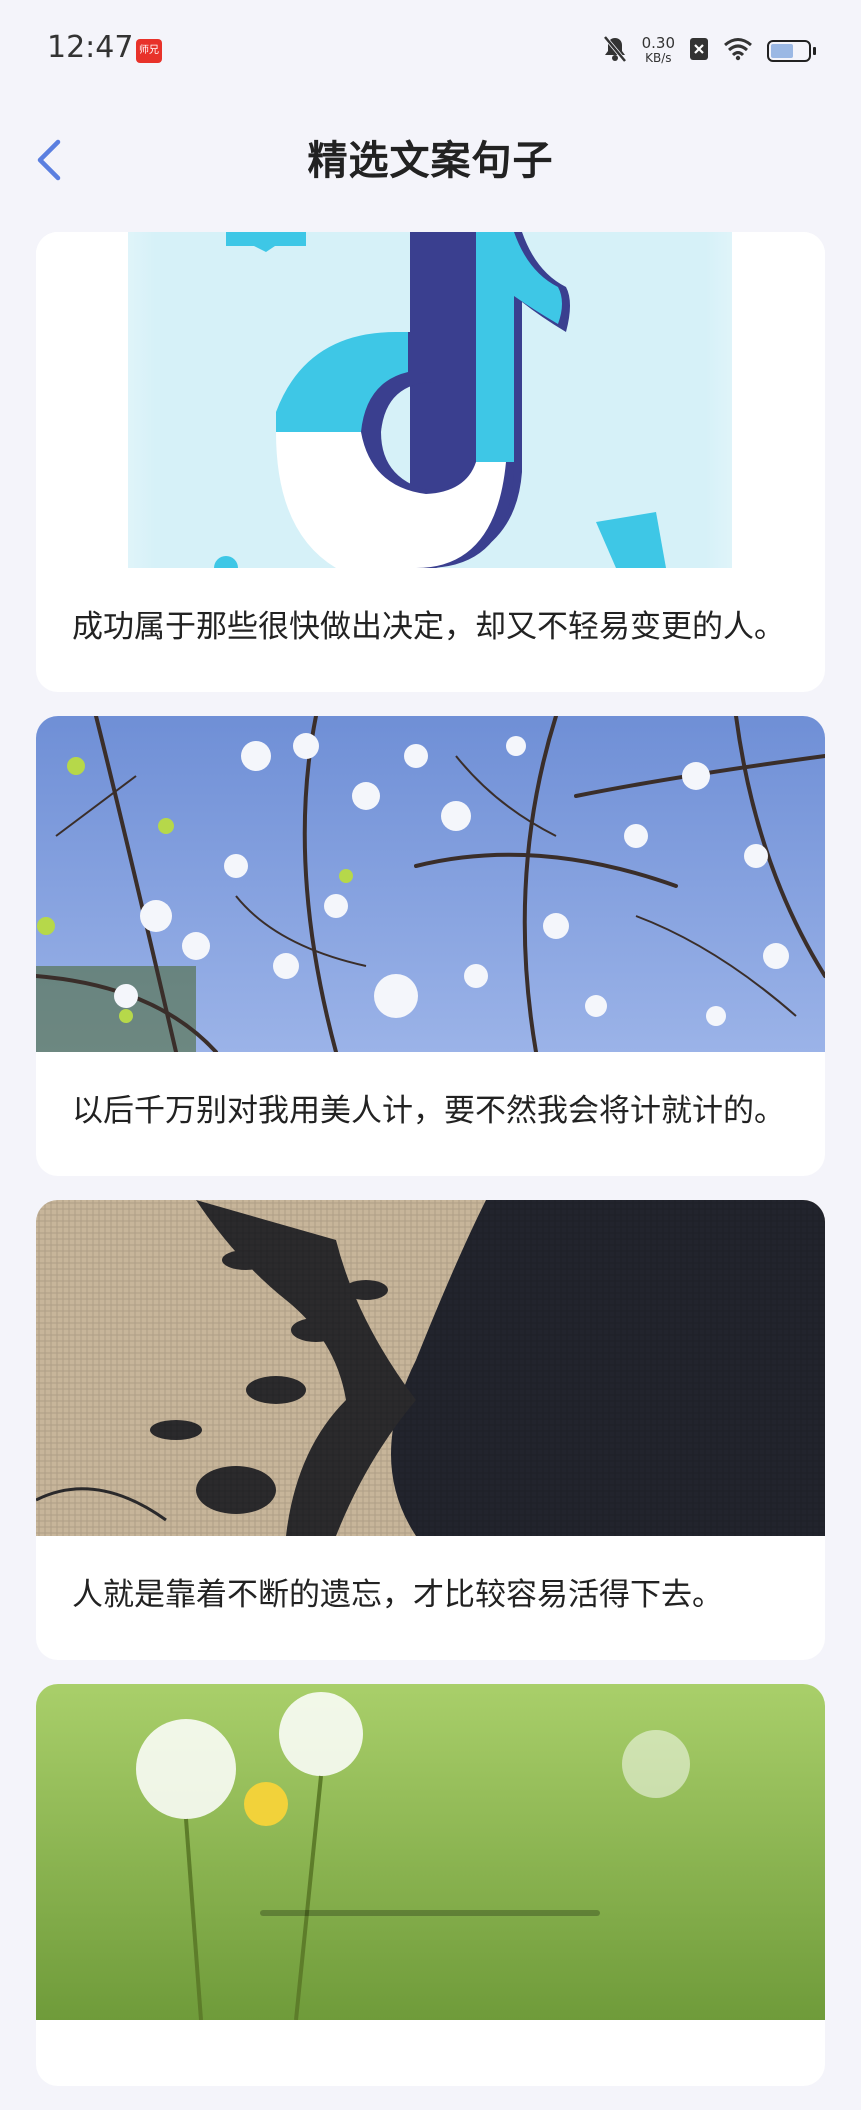  I want to click on app-notification-badge: 师兄, so click(149, 51).